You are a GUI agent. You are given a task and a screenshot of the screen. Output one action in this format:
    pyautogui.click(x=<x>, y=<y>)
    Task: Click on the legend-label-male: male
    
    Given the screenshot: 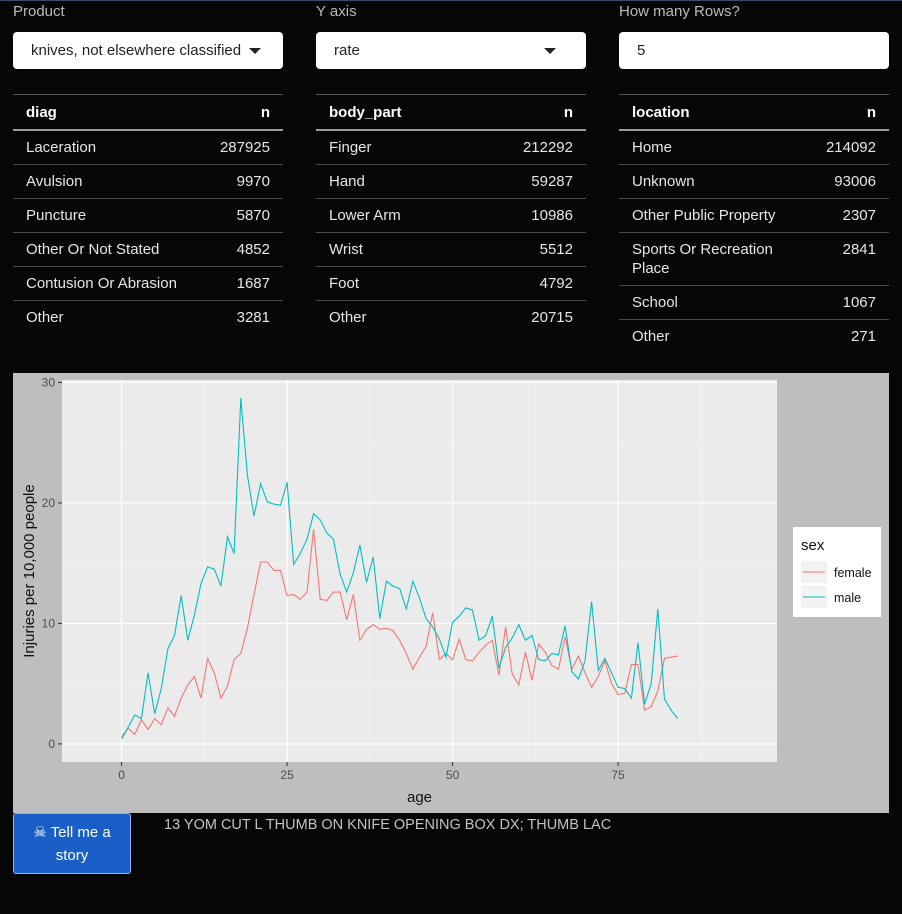 What is the action you would take?
    pyautogui.click(x=847, y=598)
    